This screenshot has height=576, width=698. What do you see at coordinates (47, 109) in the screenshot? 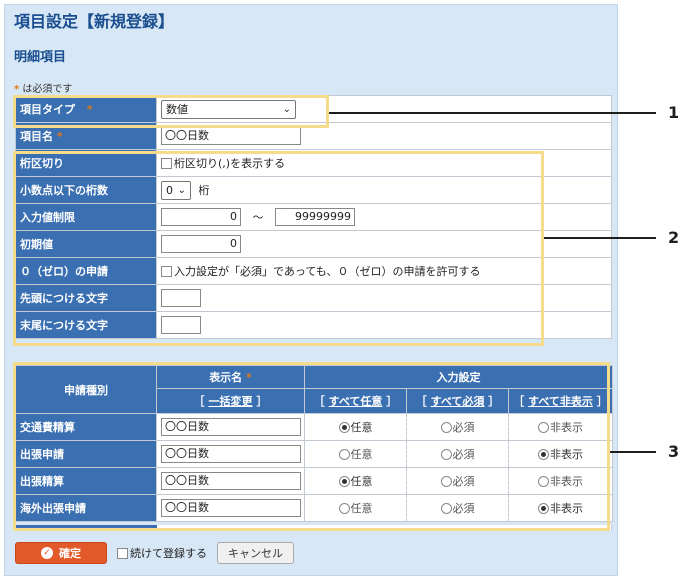
I see `label-item-type-text: 項目タイプ` at bounding box center [47, 109].